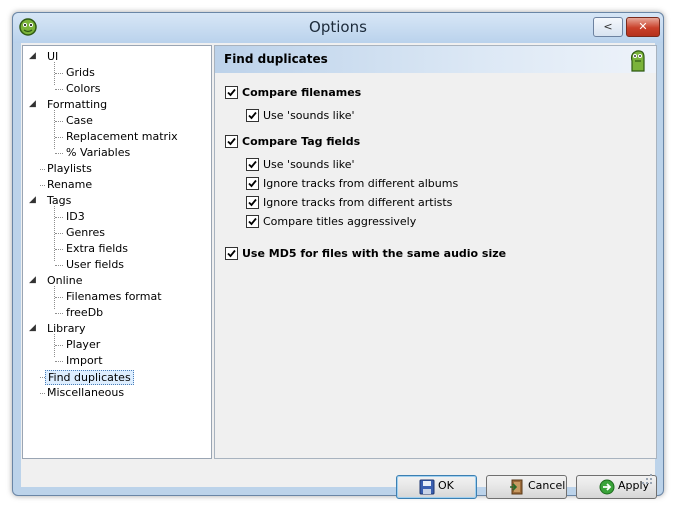  What do you see at coordinates (252, 183) in the screenshot?
I see `ignore-albums-checkbox` at bounding box center [252, 183].